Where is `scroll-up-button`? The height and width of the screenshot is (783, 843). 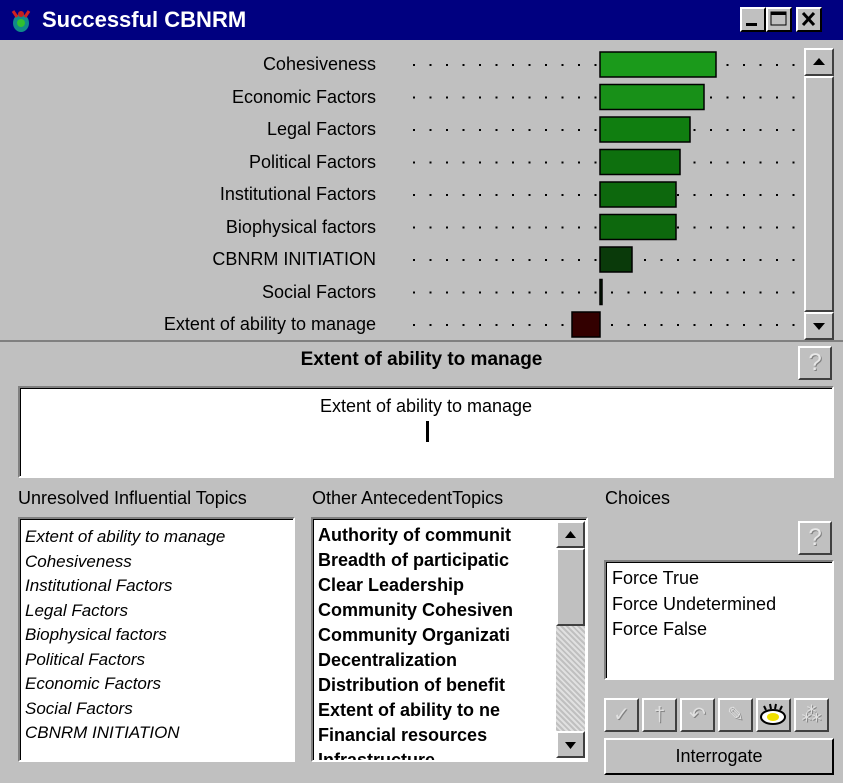
scroll-up-button is located at coordinates (819, 62).